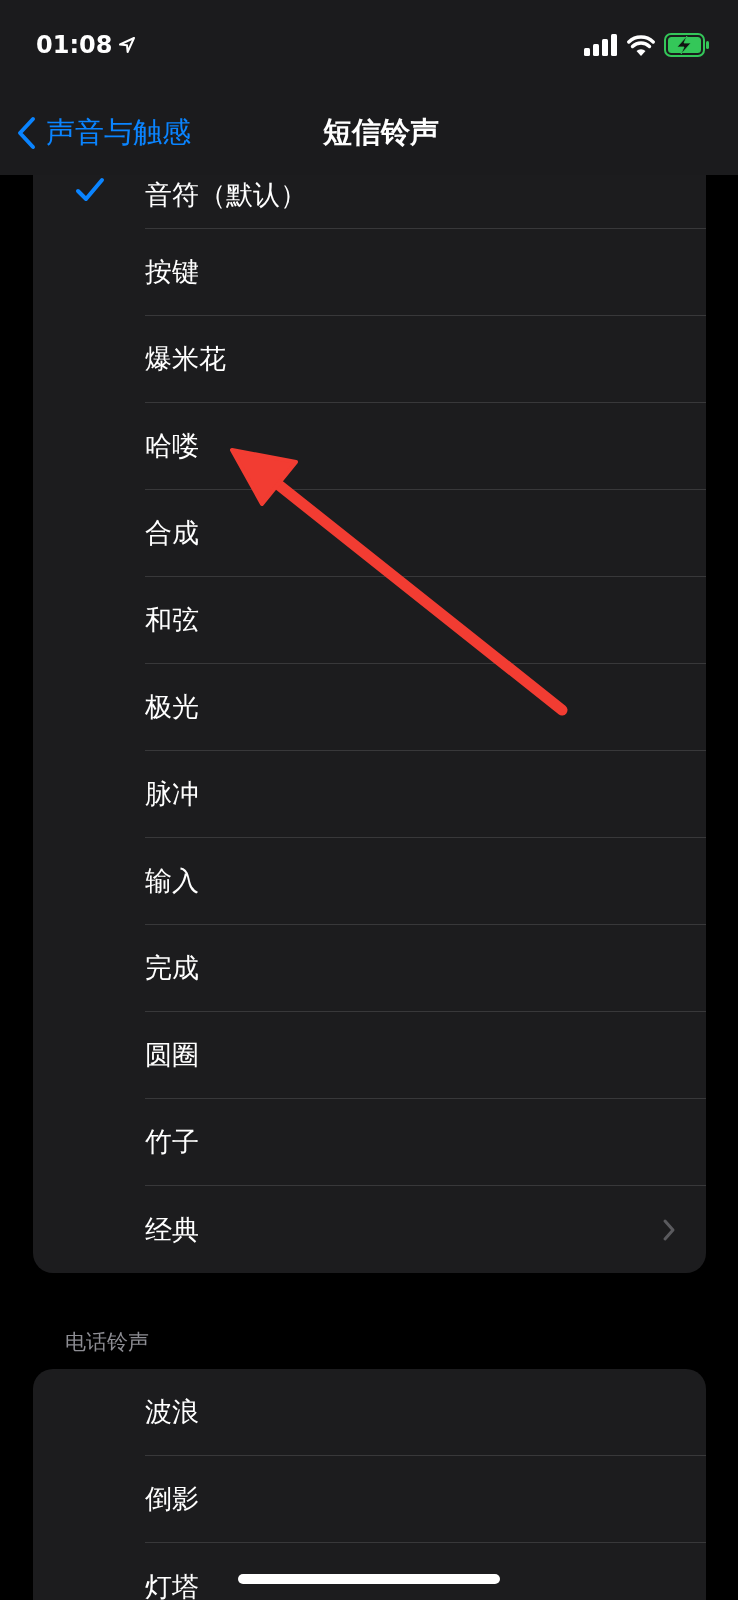 The width and height of the screenshot is (738, 1600). What do you see at coordinates (369, 1412) in the screenshot?
I see `tone-row: 波浪` at bounding box center [369, 1412].